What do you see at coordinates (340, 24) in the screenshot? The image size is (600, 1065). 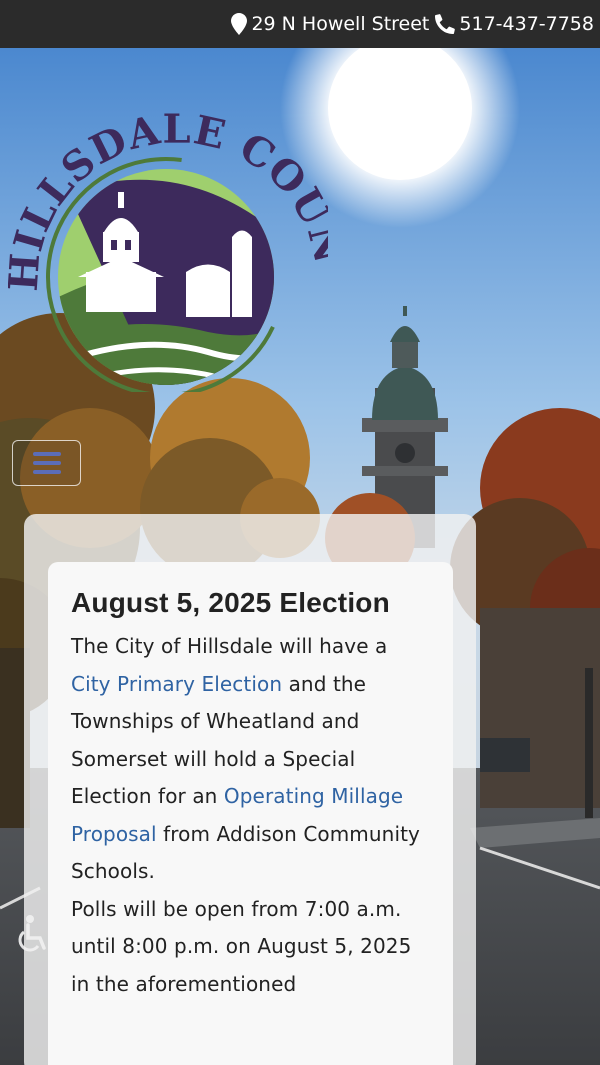 I see `address-text: 29 N Howell Street` at bounding box center [340, 24].